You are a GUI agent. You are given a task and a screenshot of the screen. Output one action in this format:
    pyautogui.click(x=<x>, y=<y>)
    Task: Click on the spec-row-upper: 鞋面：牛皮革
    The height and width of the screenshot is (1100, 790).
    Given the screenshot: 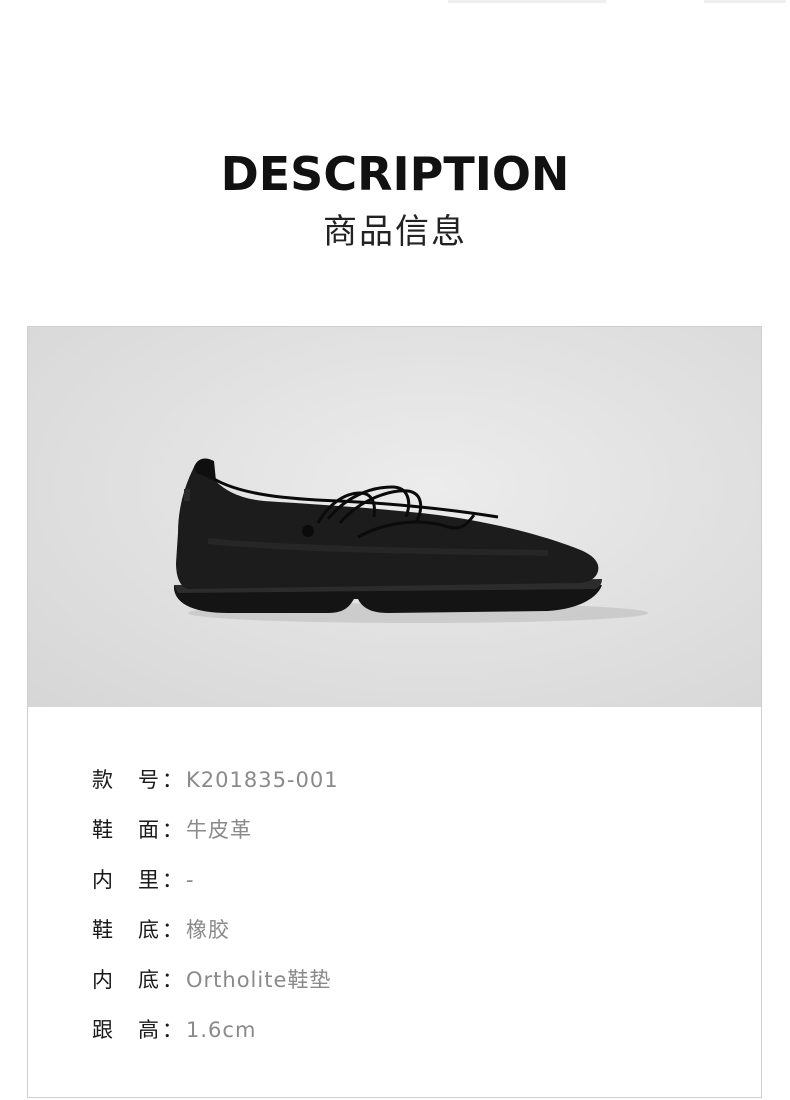 What is the action you would take?
    pyautogui.click(x=392, y=836)
    